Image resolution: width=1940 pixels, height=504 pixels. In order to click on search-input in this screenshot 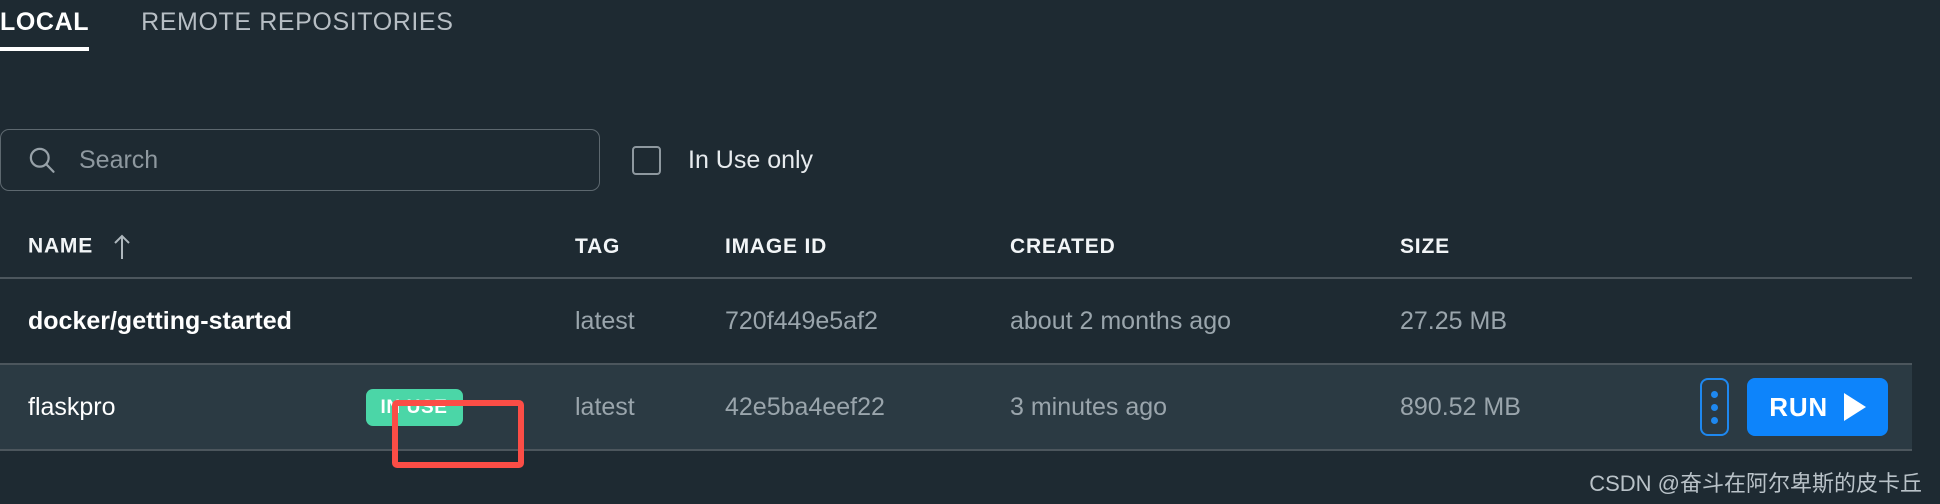, I will do `click(339, 160)`.